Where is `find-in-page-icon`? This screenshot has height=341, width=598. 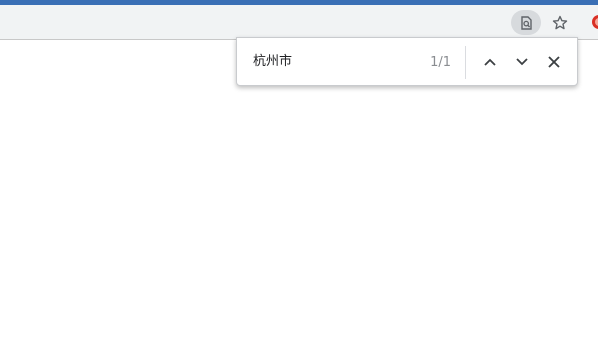 find-in-page-icon is located at coordinates (526, 22).